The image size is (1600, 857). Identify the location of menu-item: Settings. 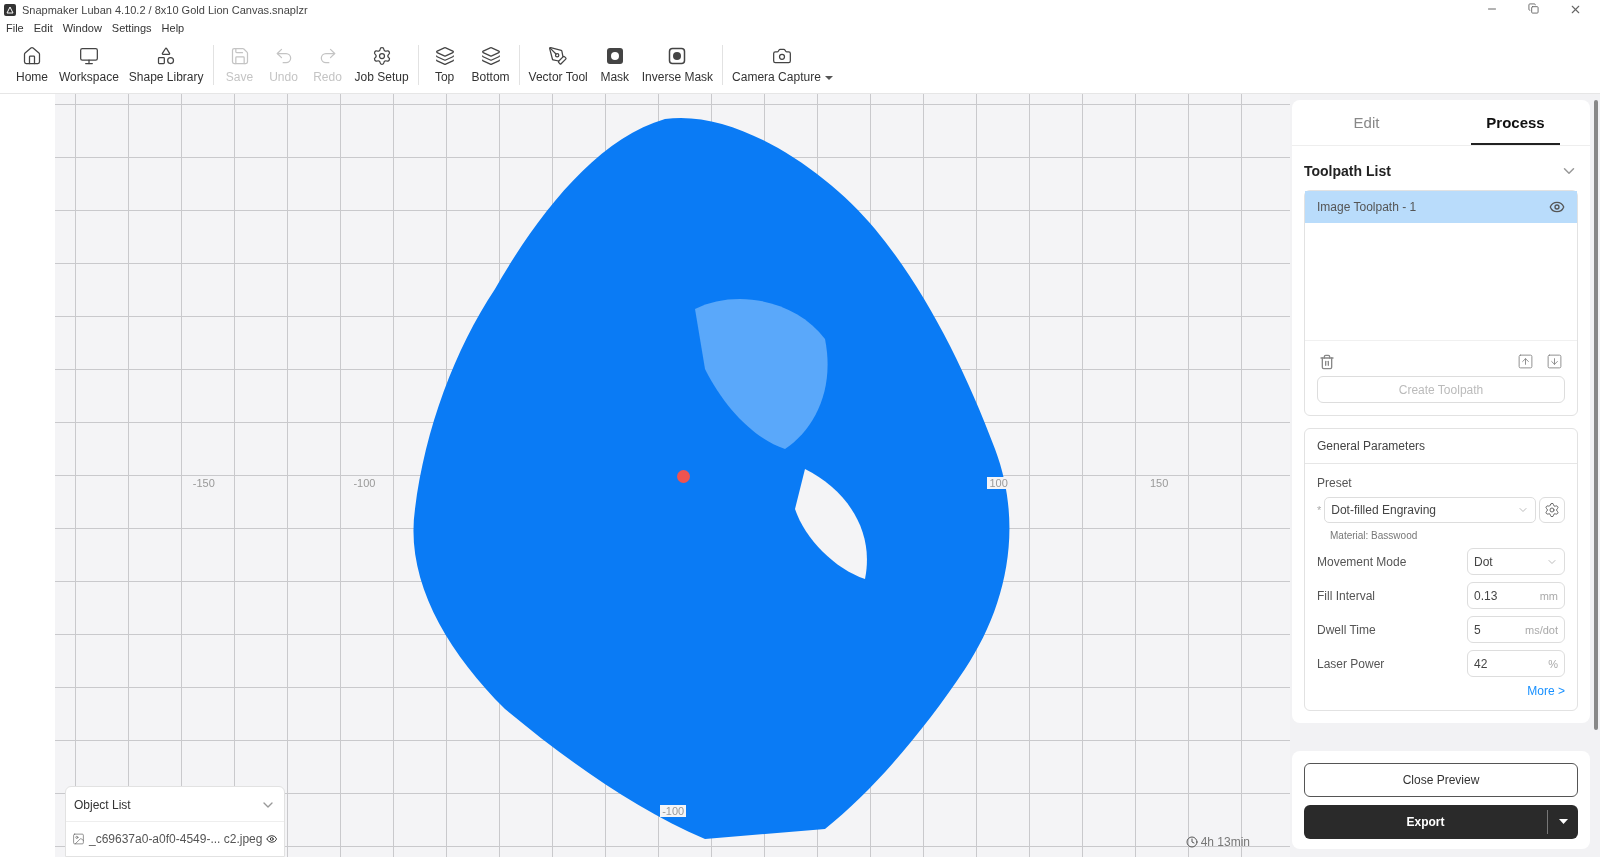
(131, 28).